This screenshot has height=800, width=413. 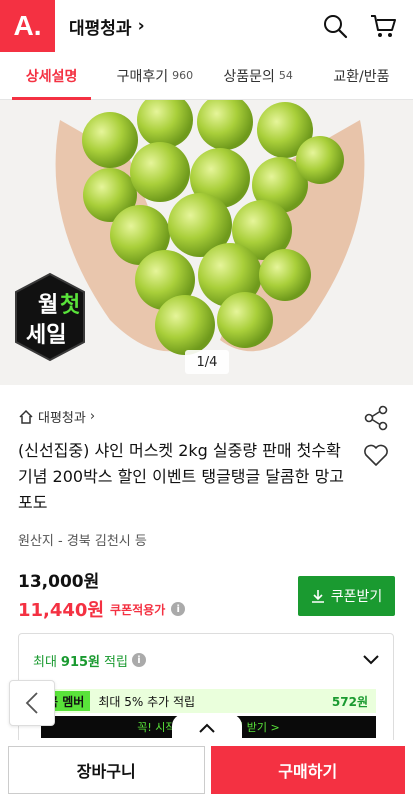 I want to click on chevron-left-icon, so click(x=31, y=703).